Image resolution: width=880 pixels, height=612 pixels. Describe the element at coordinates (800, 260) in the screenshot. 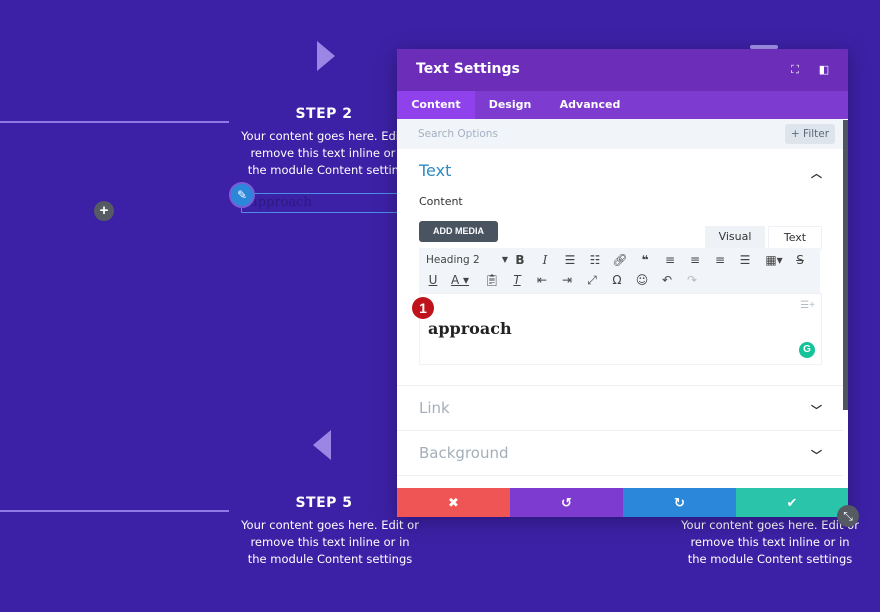

I see `strikethrough-icon: S` at that location.